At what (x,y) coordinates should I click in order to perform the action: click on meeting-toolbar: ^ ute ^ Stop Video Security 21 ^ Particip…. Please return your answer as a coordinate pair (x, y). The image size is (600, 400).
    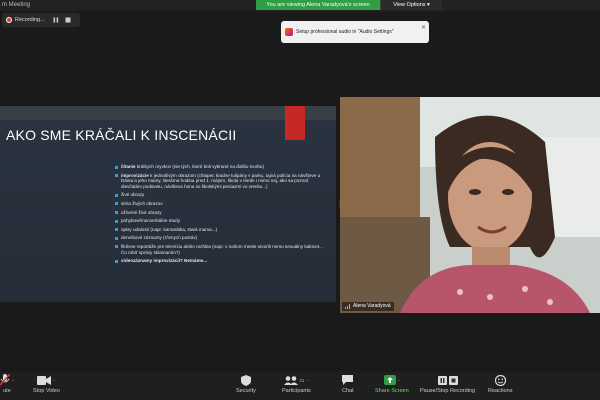
    Looking at the image, I should click on (300, 386).